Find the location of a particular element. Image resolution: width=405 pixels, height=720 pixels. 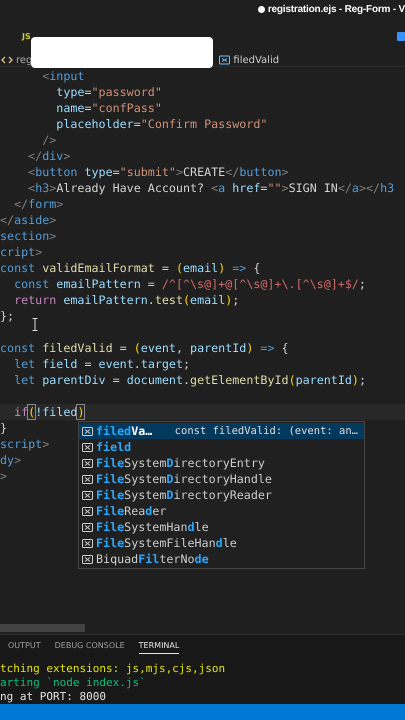

breadcrumb-item: filedValid is located at coordinates (256, 60).